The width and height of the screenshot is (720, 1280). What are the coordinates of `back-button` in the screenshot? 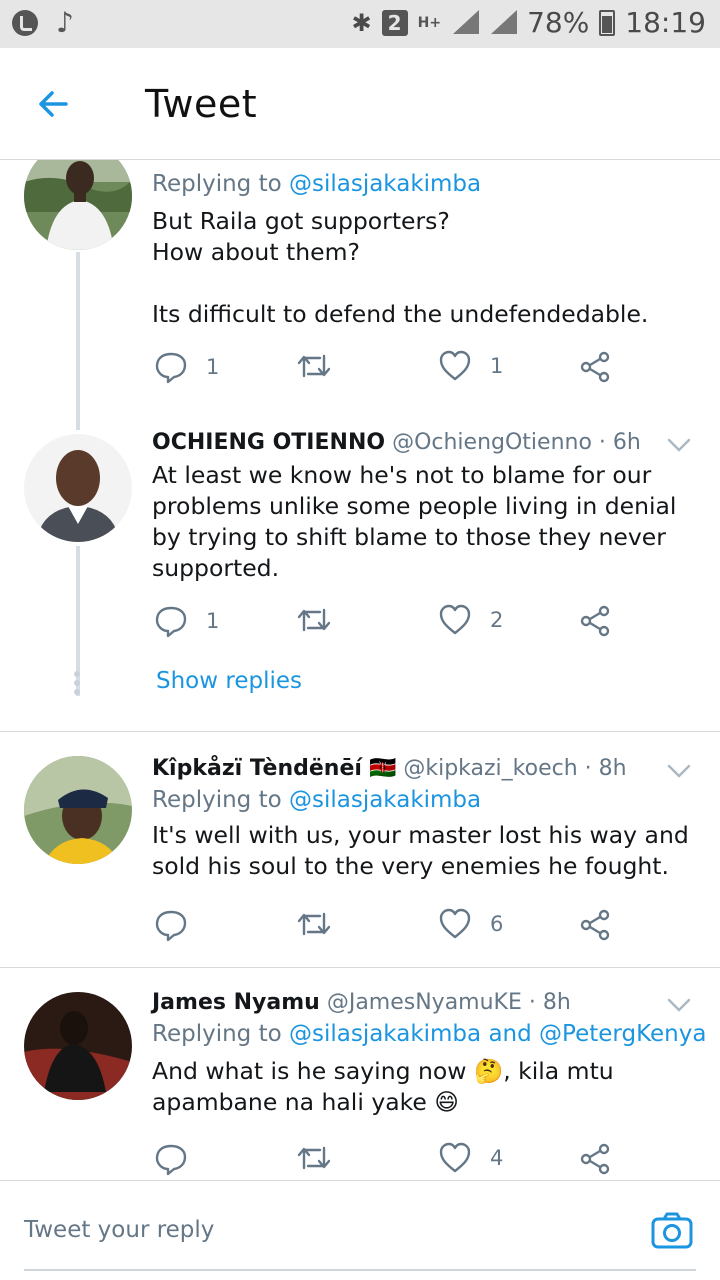 It's located at (55, 104).